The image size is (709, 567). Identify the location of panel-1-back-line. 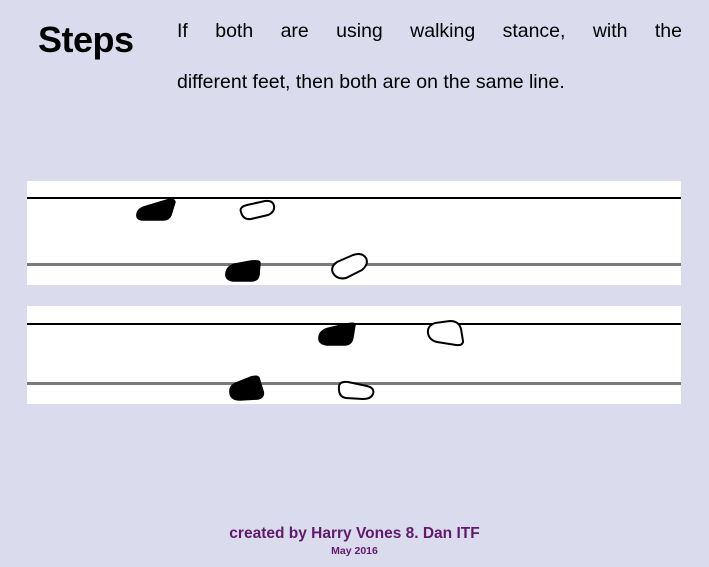
(354, 264).